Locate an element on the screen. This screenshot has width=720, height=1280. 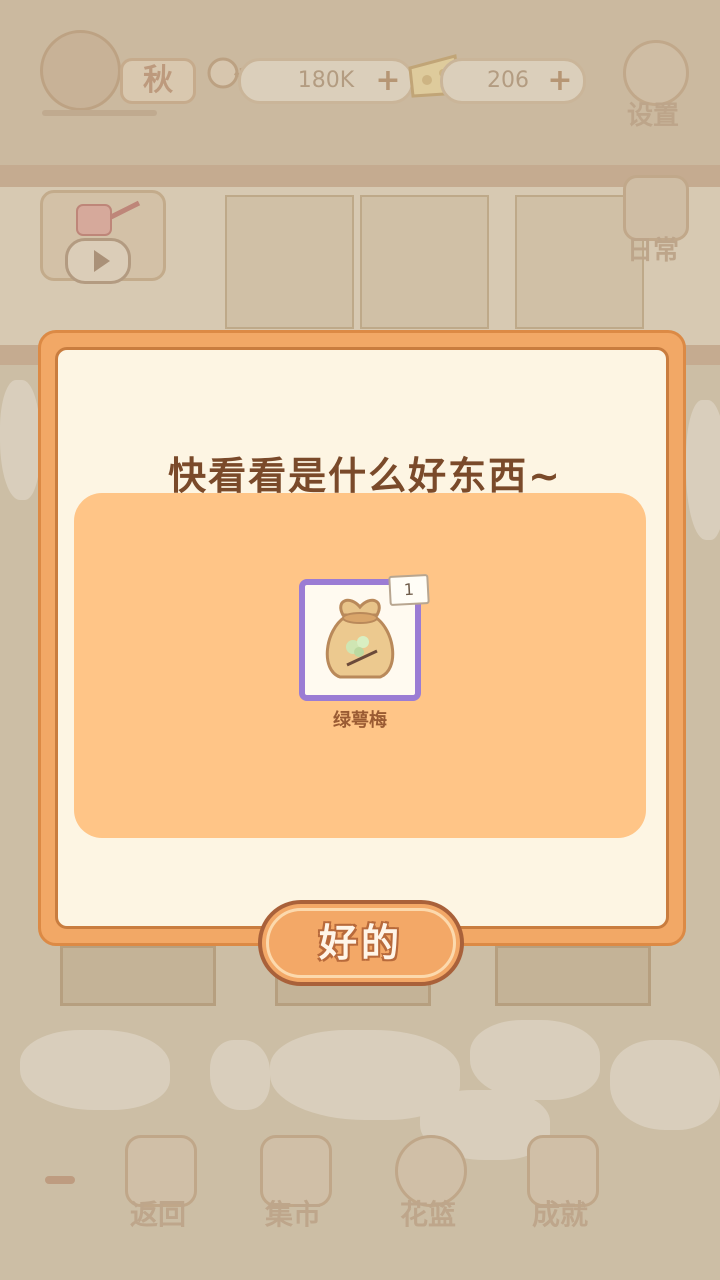
confirm-label: 好的 is located at coordinates (360, 943).